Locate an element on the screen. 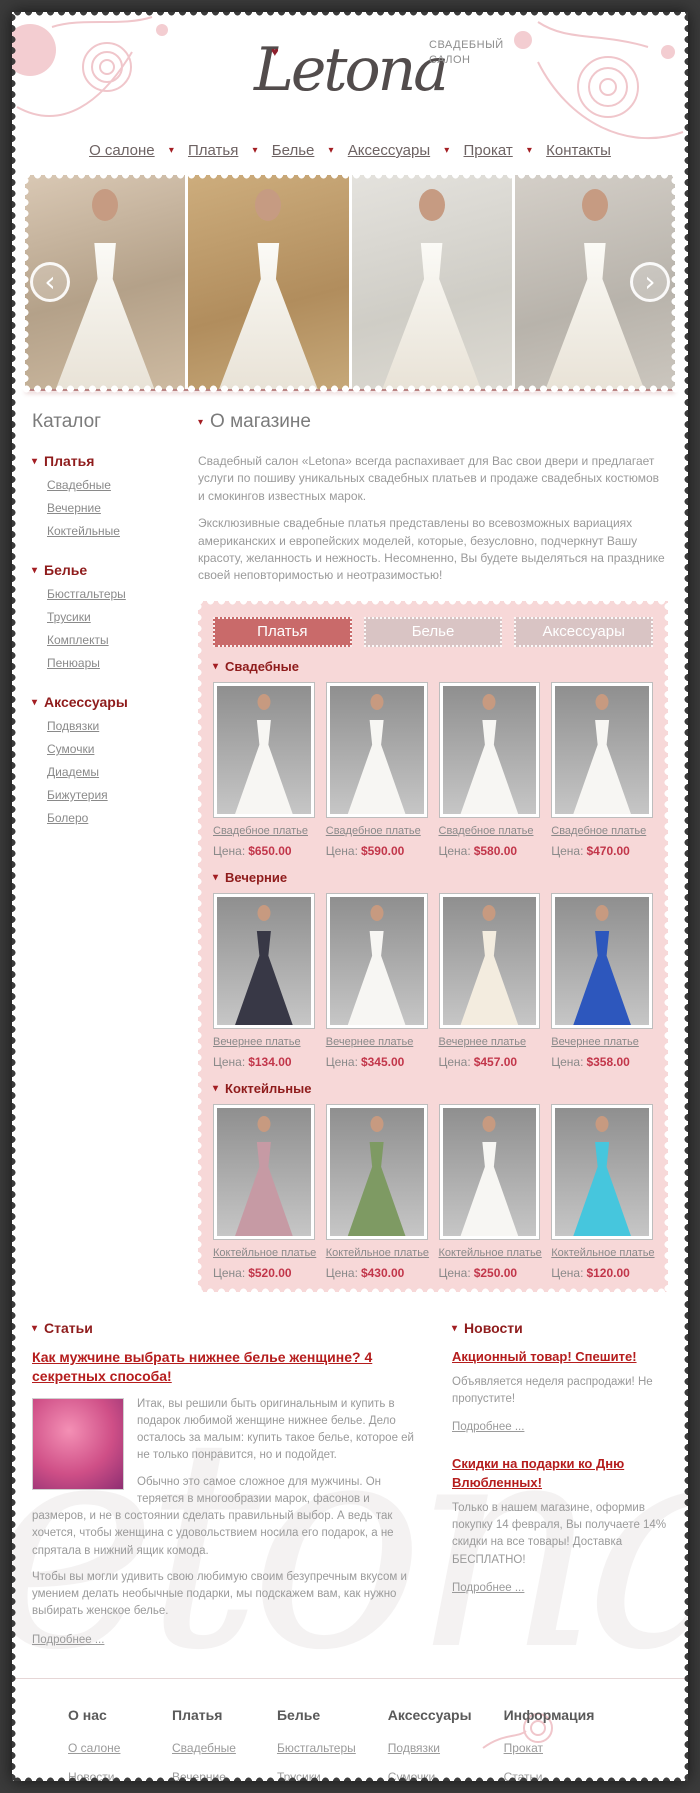 The width and height of the screenshot is (700, 1793). footer-link-salon: О салоне is located at coordinates (104, 1748).